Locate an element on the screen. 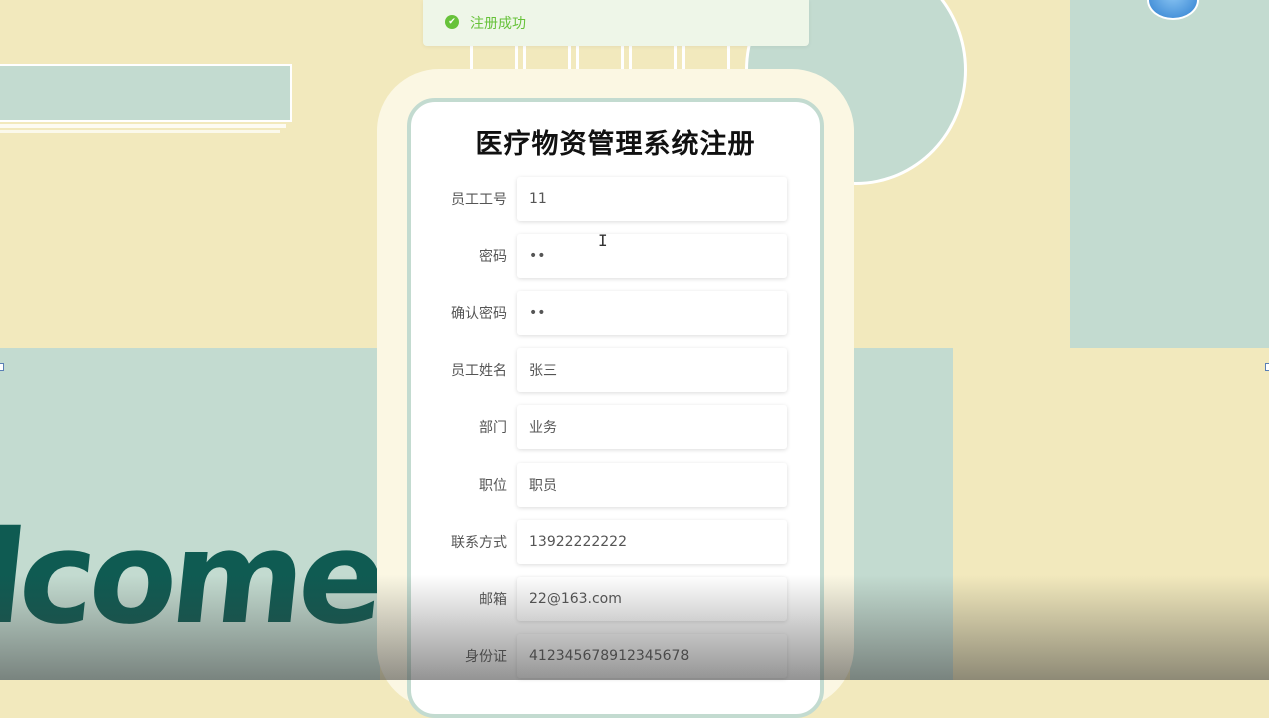 The image size is (1269, 718). field-label: 确认密码 is located at coordinates (479, 314).